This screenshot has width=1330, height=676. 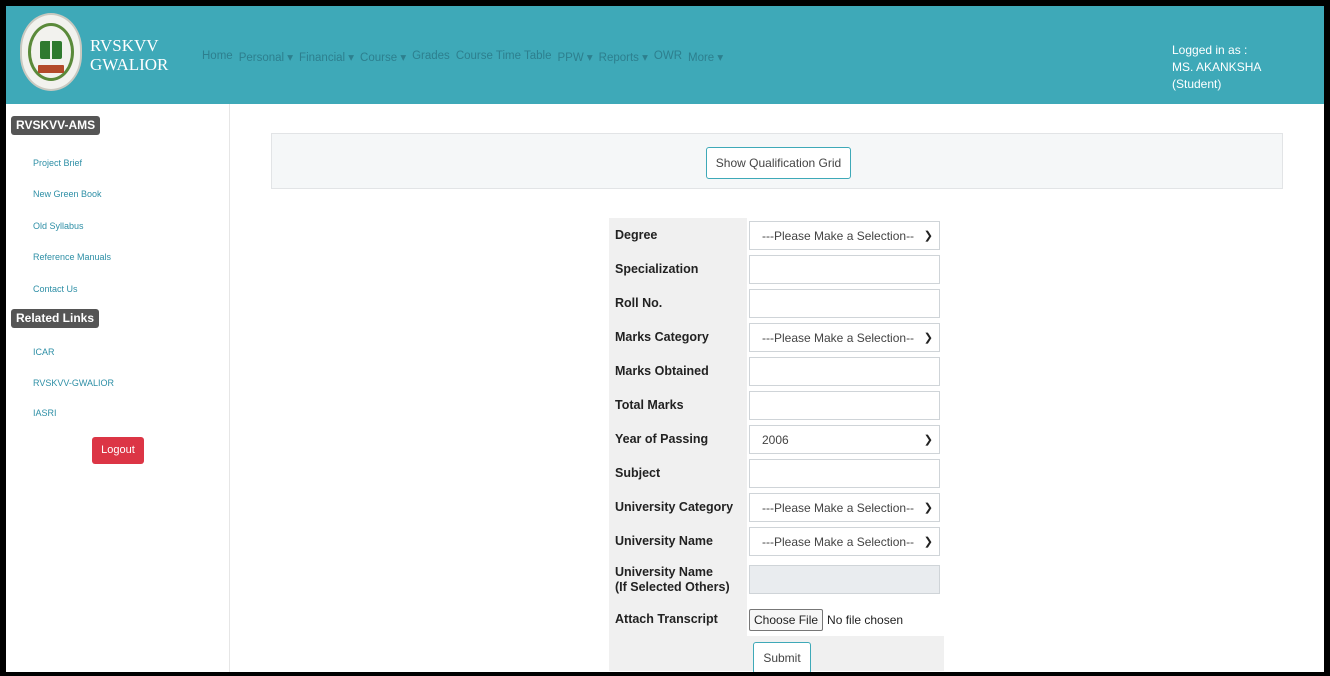 What do you see at coordinates (44, 352) in the screenshot?
I see `sidebar-link-icar: ICAR` at bounding box center [44, 352].